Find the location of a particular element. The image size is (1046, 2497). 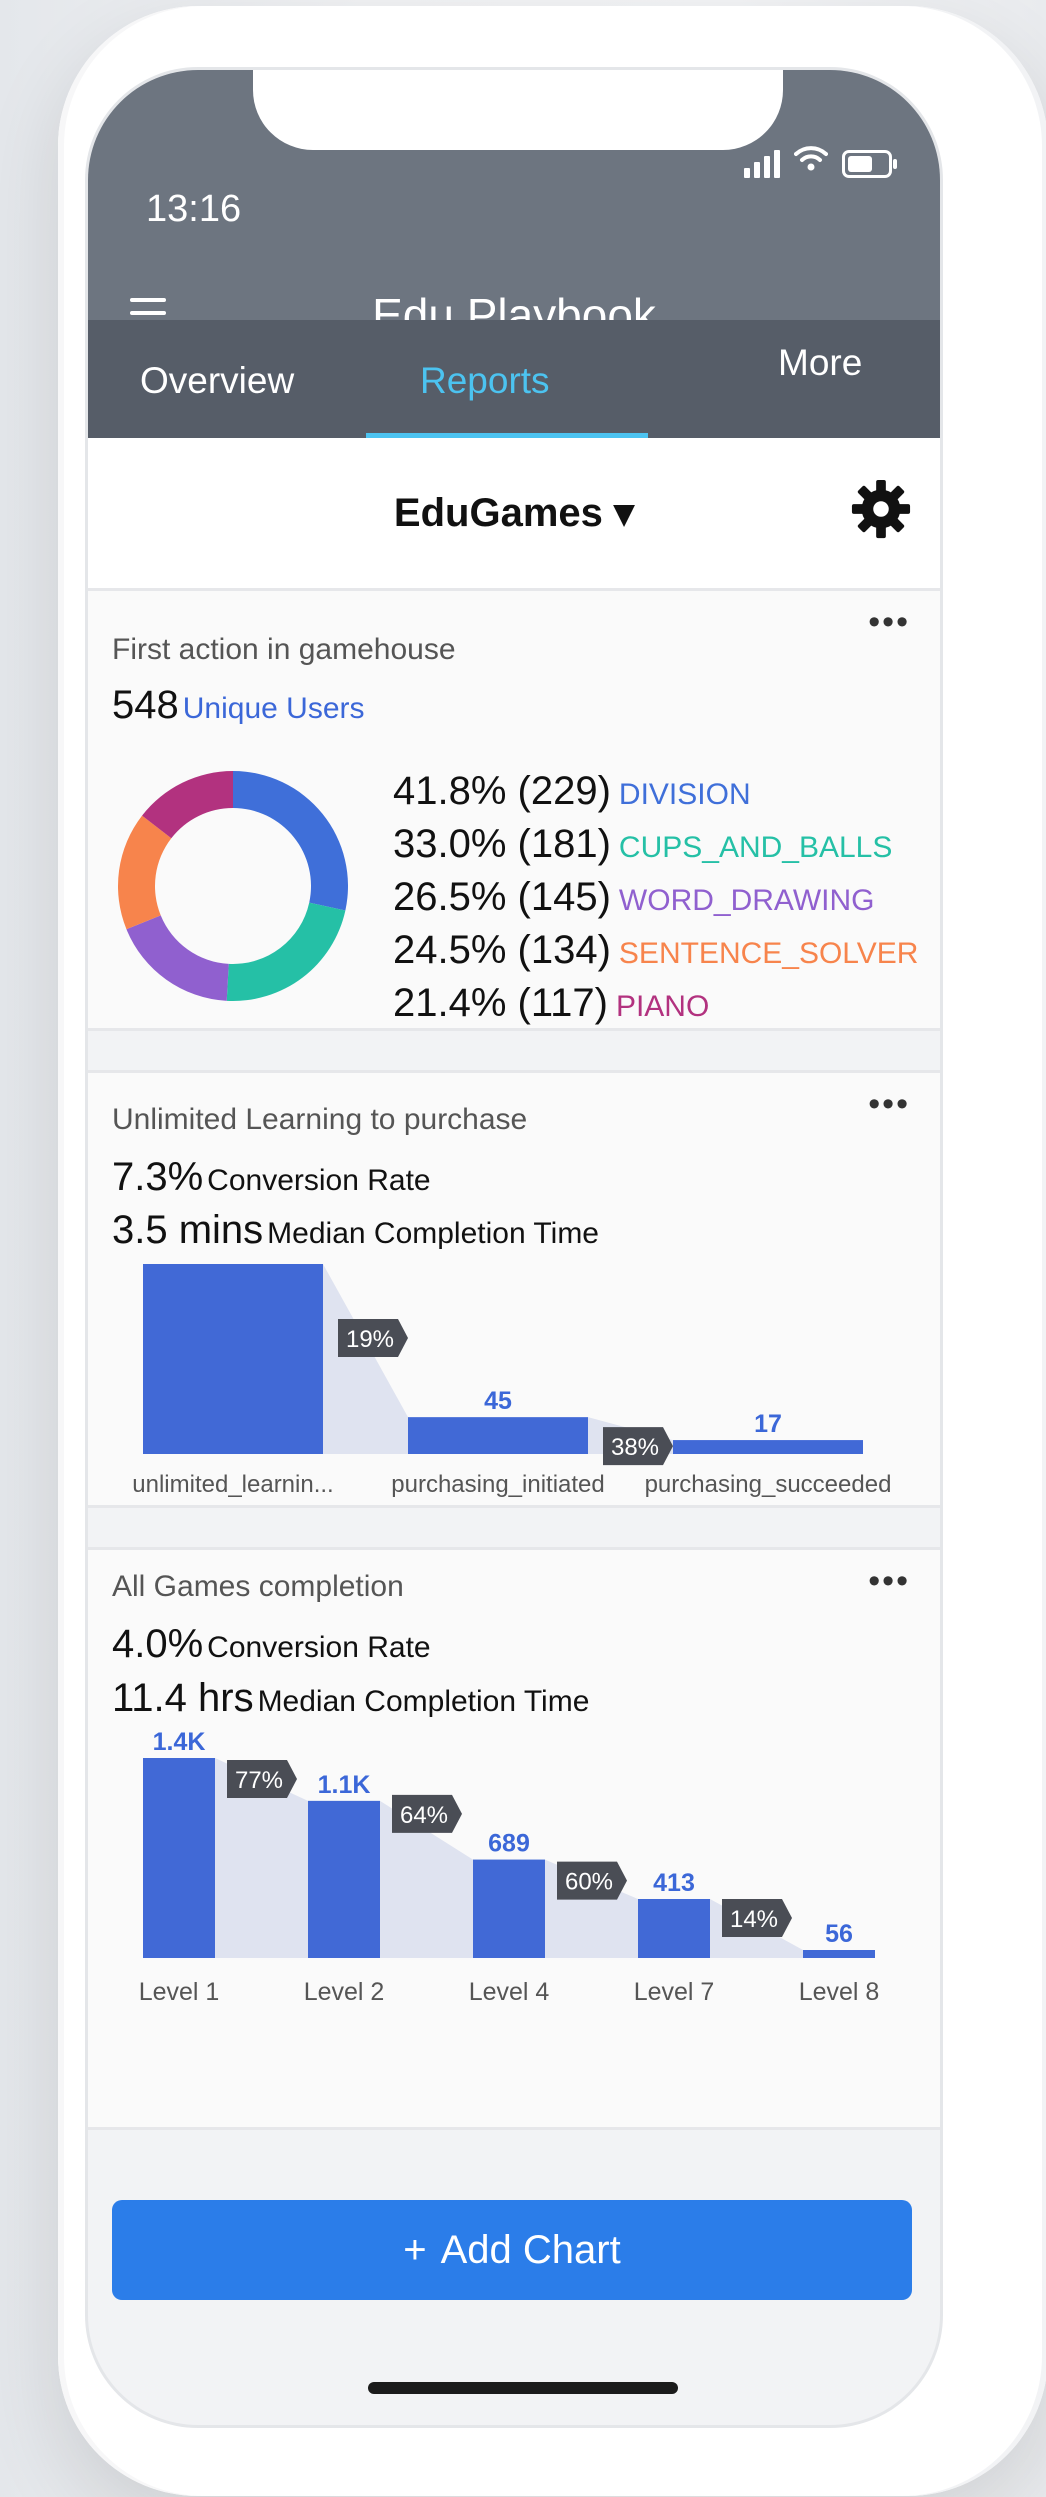

completion-time-stat: 11.4 hrs Median Completion Time is located at coordinates (350, 1698).